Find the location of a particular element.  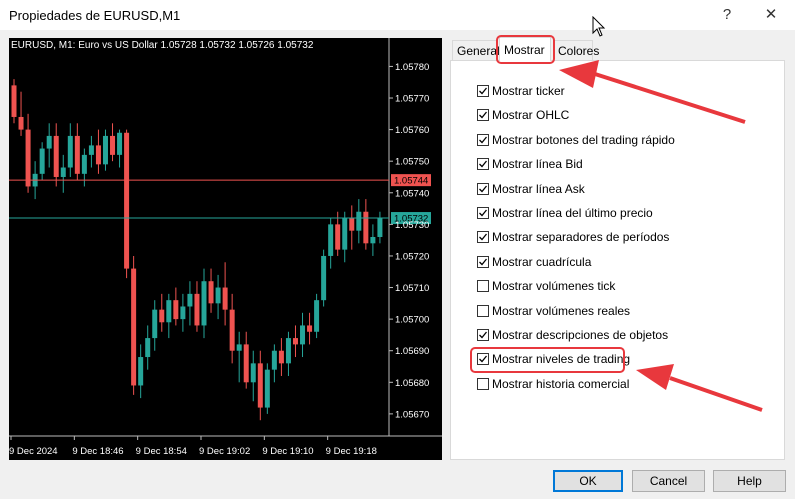

option-row: Mostrar separadores de períodos is located at coordinates (573, 237).